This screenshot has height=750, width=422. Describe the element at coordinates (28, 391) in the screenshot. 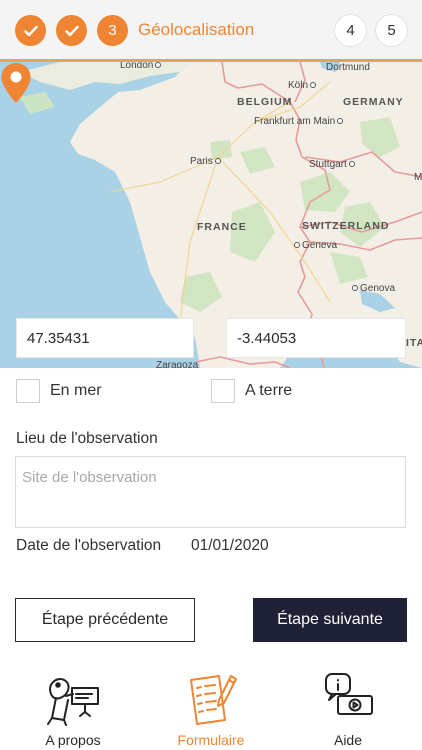

I see `checkbox-en-mer-box` at that location.